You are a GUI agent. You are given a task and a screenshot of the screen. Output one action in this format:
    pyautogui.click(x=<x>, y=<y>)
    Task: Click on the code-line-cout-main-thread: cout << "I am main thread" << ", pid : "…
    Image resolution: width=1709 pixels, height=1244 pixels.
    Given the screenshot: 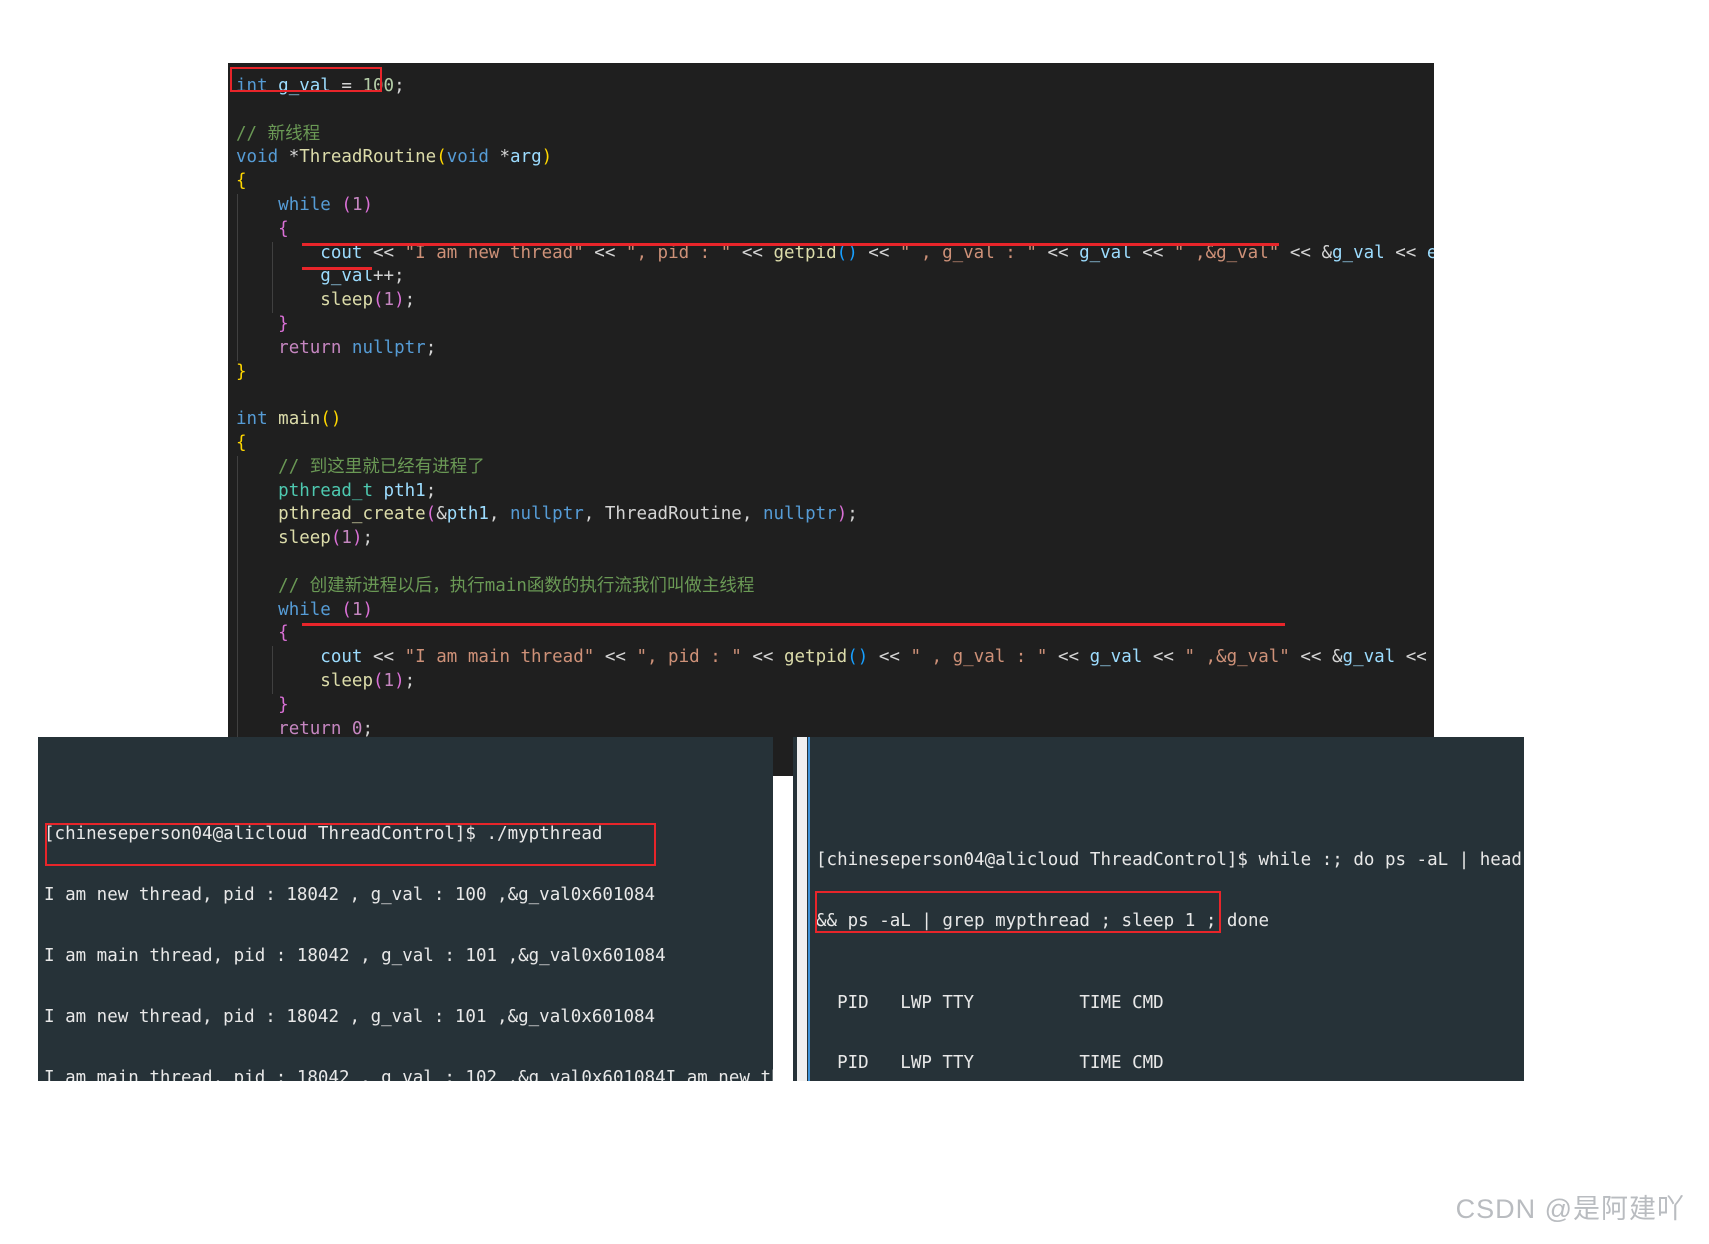 What is the action you would take?
    pyautogui.click(x=831, y=658)
    